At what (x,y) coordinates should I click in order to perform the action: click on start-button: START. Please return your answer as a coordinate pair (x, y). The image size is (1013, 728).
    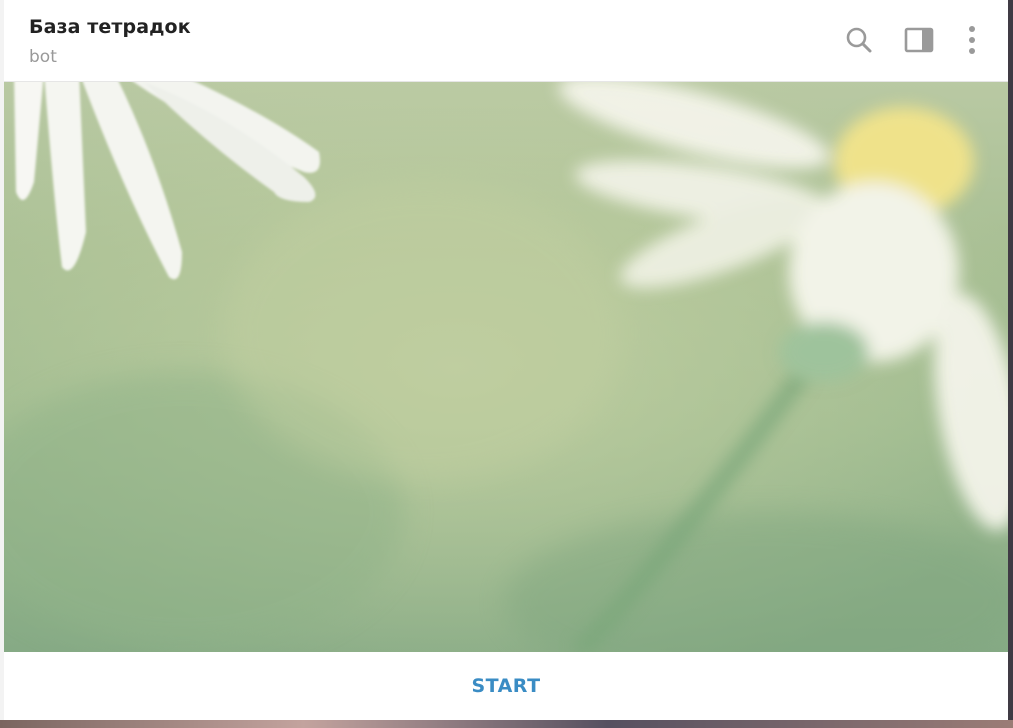
    Looking at the image, I should click on (505, 686).